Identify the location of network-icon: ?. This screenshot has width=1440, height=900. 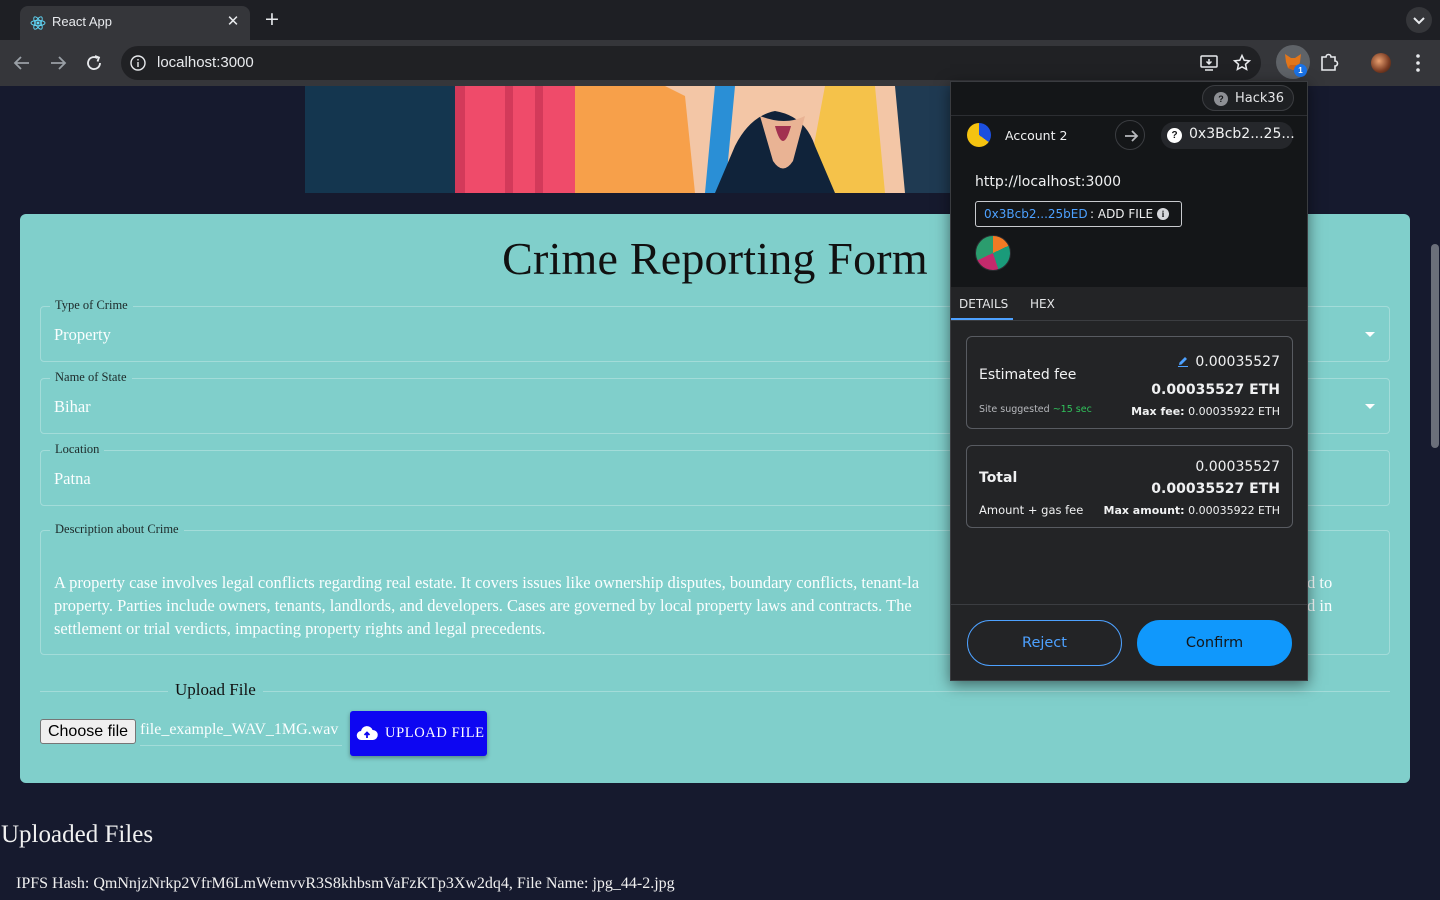
(1221, 99).